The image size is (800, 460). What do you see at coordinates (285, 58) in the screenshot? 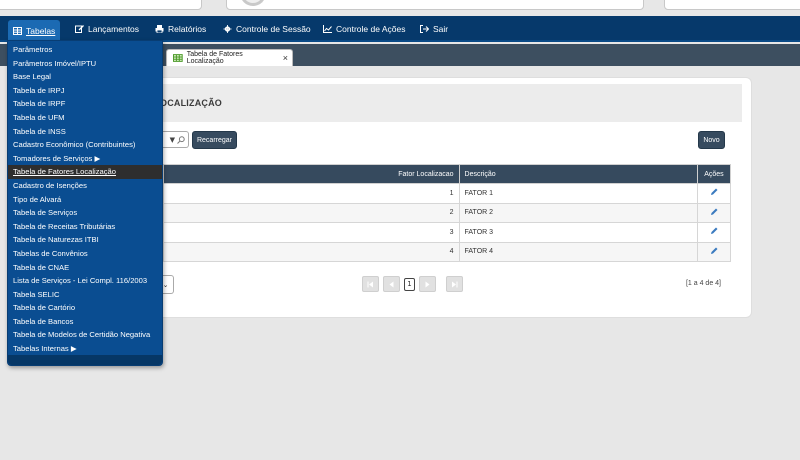
I see `close-icon: ×` at bounding box center [285, 58].